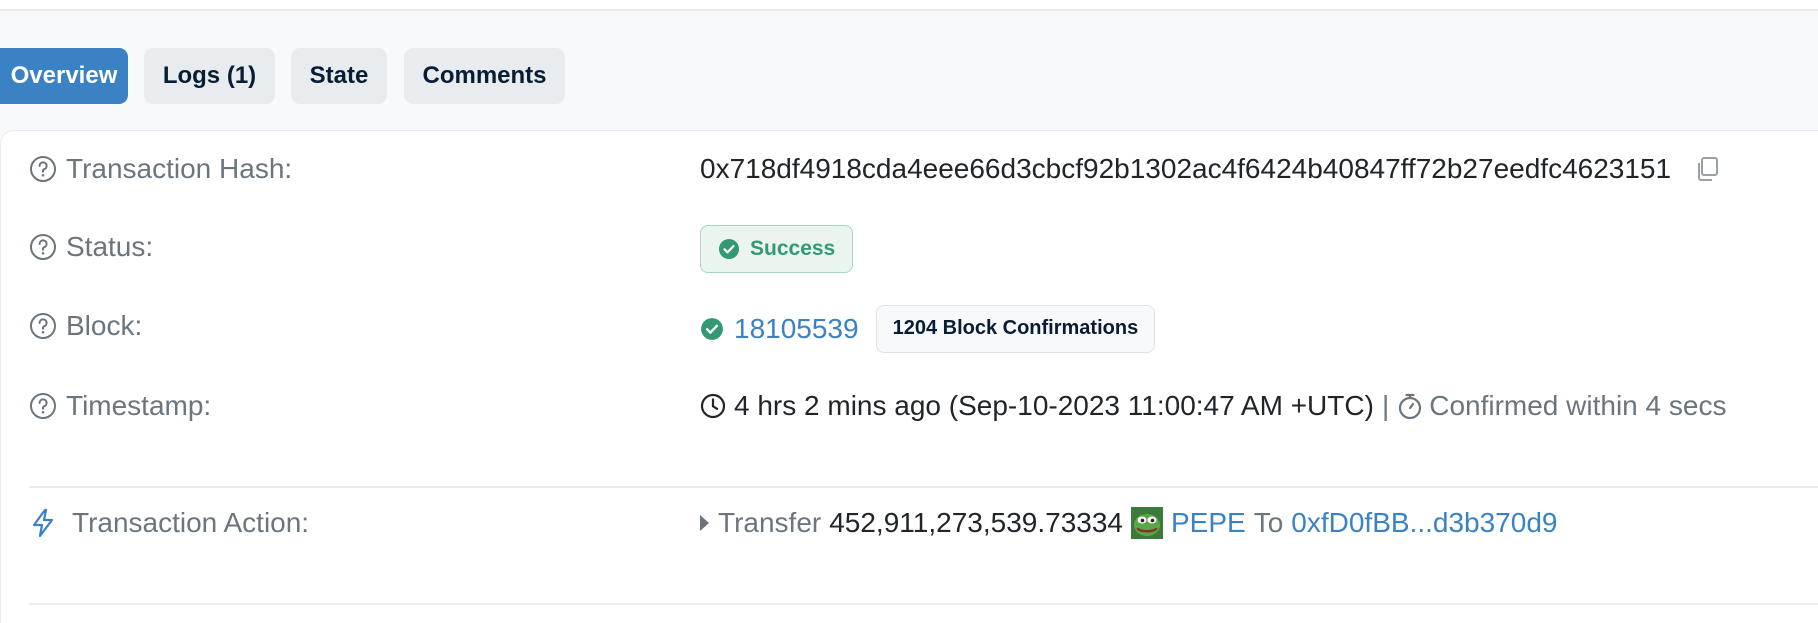 The height and width of the screenshot is (623, 1818). What do you see at coordinates (1707, 169) in the screenshot?
I see `copy-icon` at bounding box center [1707, 169].